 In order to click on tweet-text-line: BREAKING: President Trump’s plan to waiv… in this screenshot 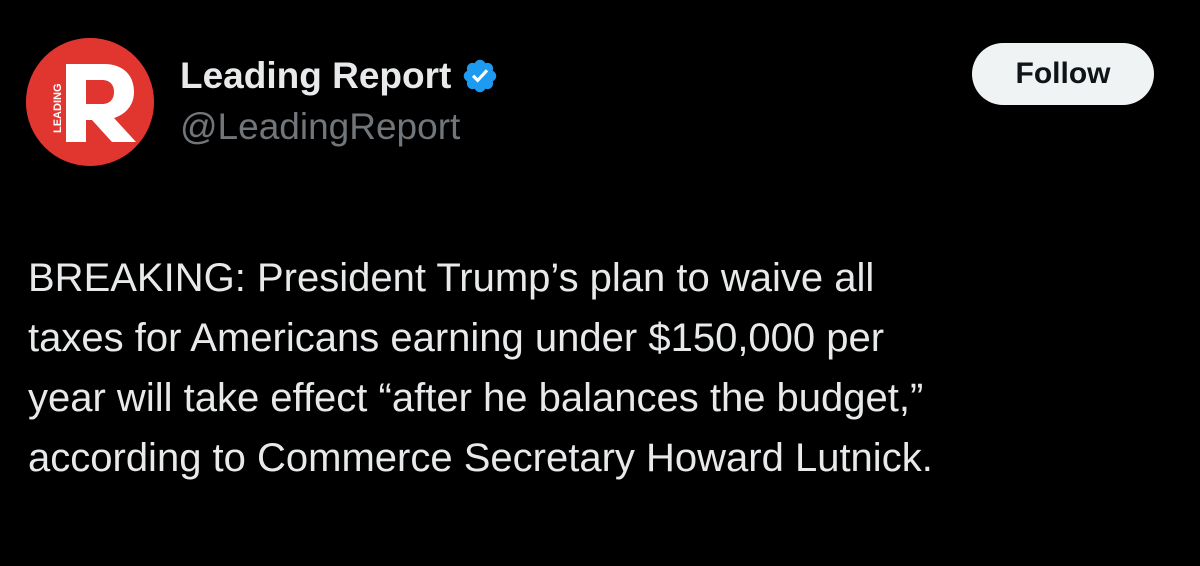, I will do `click(451, 278)`.